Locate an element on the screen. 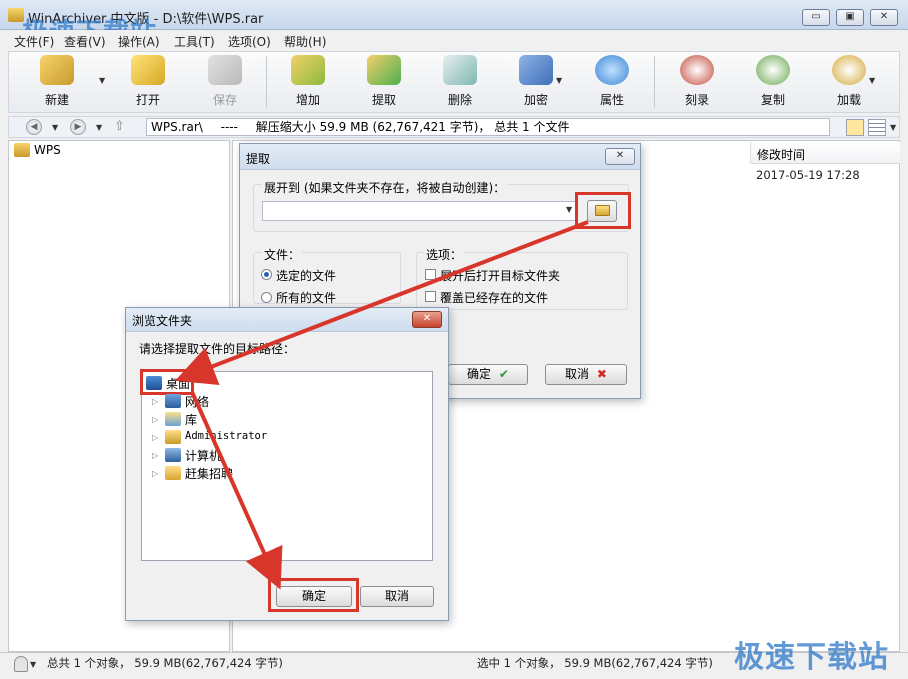 Image resolution: width=908 pixels, height=679 pixels. arrow-to-ok is located at coordinates (236, 490).